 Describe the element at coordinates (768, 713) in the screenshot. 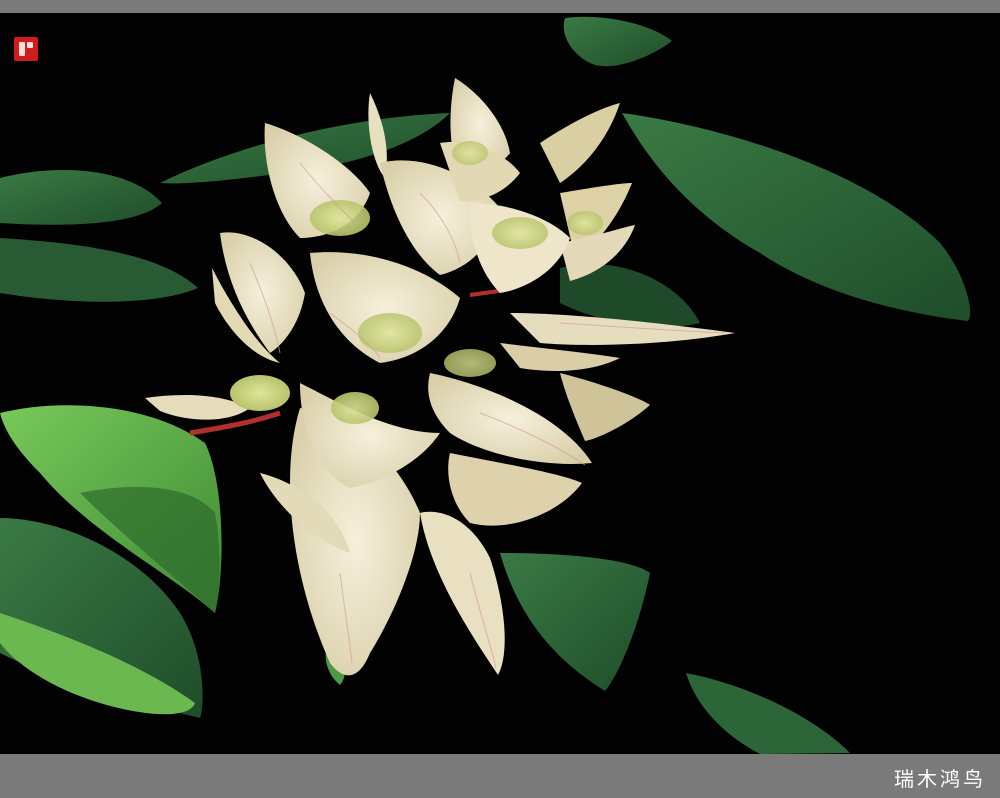

I see `leaf-bottom-right` at that location.